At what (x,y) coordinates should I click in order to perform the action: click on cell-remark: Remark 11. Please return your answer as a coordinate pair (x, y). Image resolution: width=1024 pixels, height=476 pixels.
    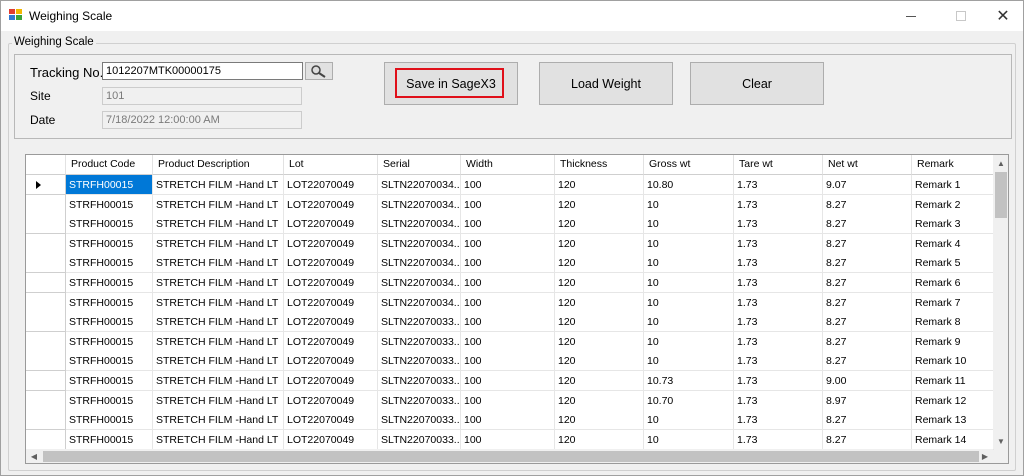
    Looking at the image, I should click on (953, 381).